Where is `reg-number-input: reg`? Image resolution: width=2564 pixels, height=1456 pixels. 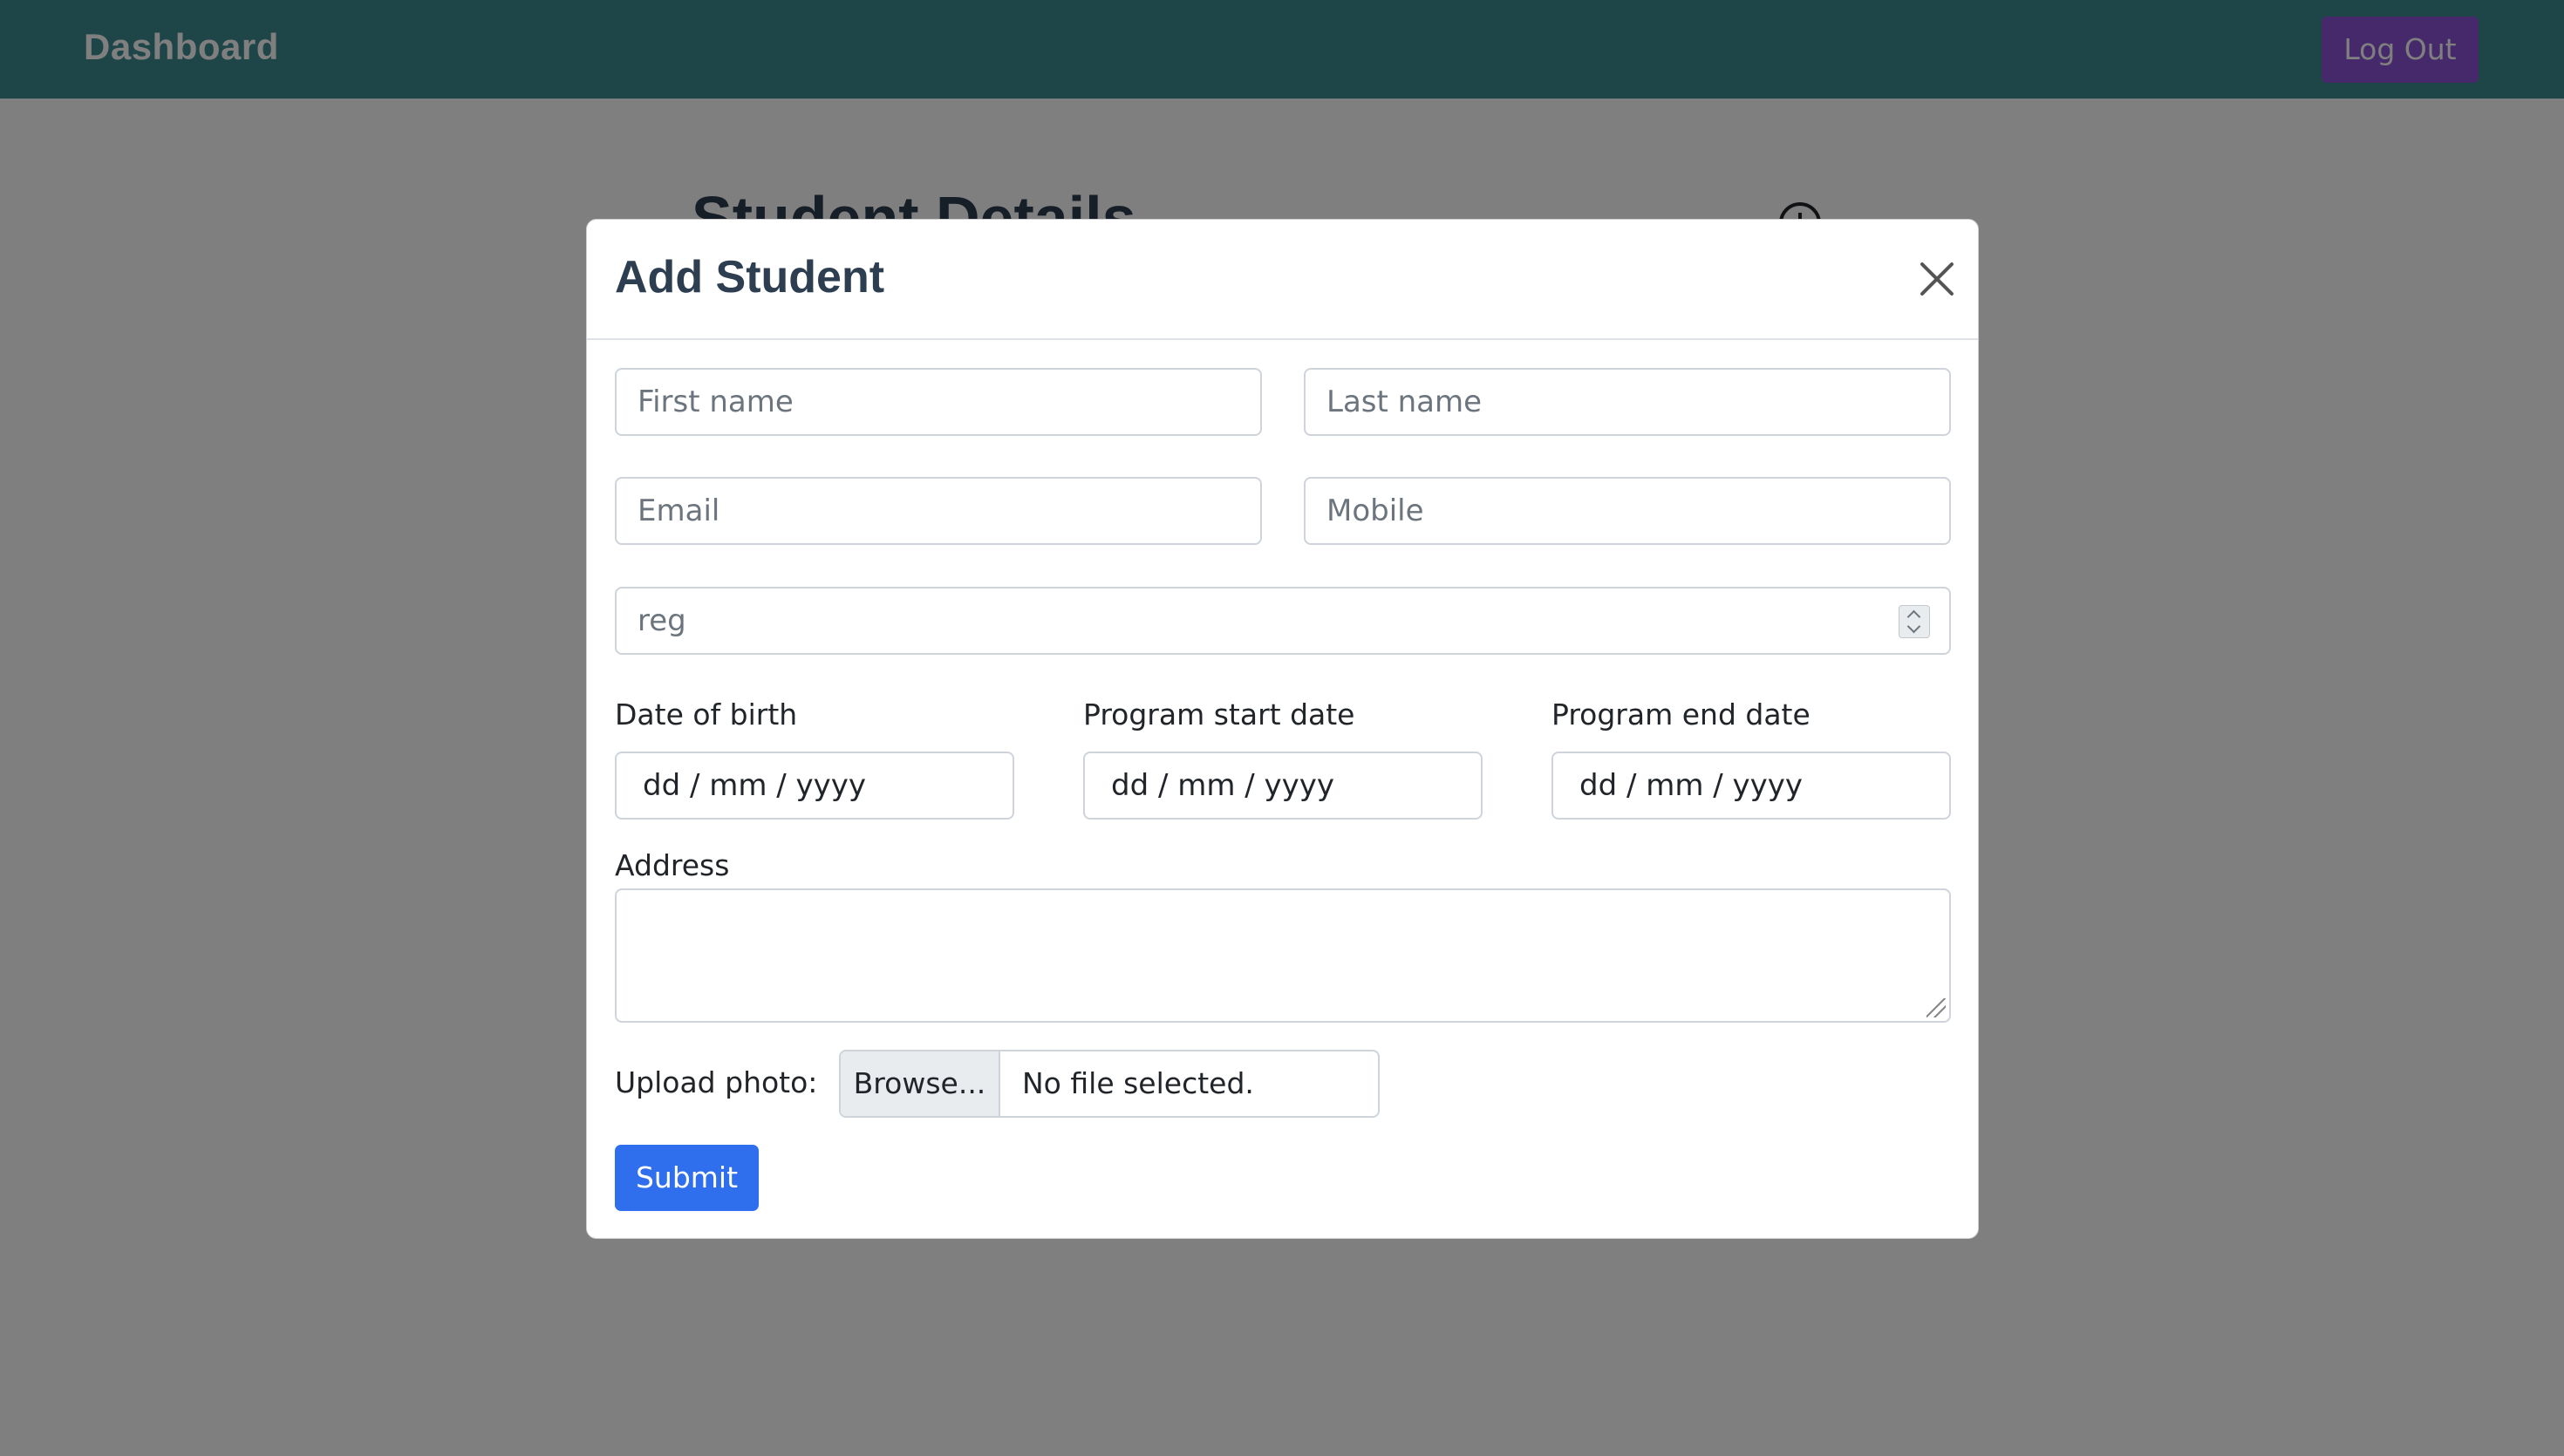 reg-number-input: reg is located at coordinates (1283, 621).